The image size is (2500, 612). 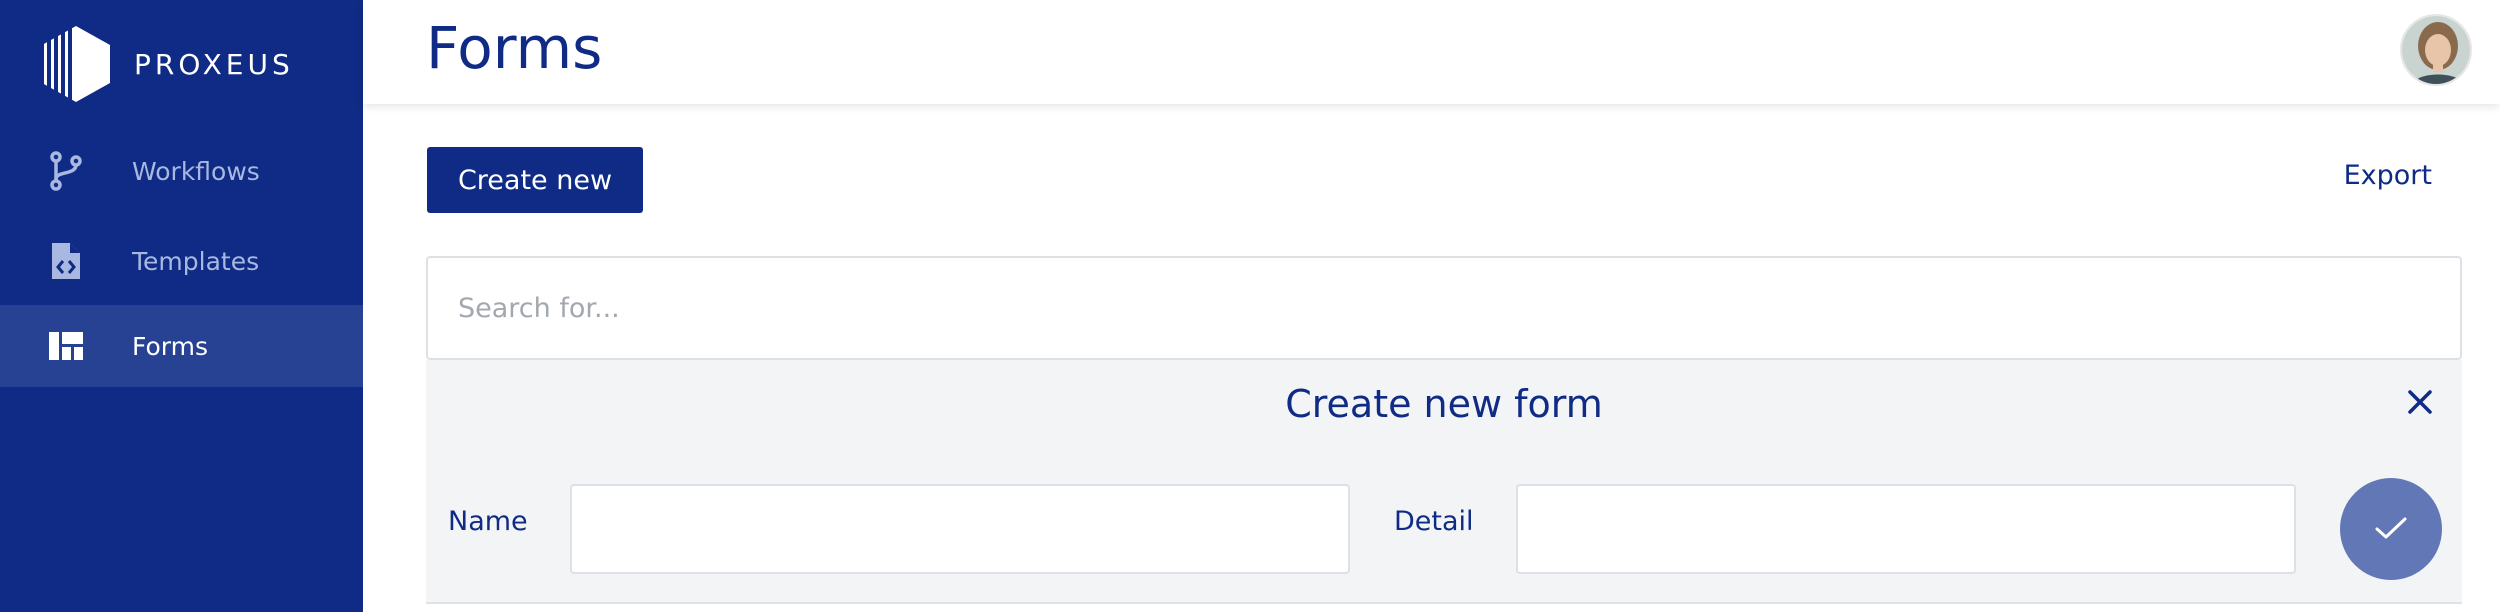 What do you see at coordinates (1444, 404) in the screenshot?
I see `create-form-title: Create new form` at bounding box center [1444, 404].